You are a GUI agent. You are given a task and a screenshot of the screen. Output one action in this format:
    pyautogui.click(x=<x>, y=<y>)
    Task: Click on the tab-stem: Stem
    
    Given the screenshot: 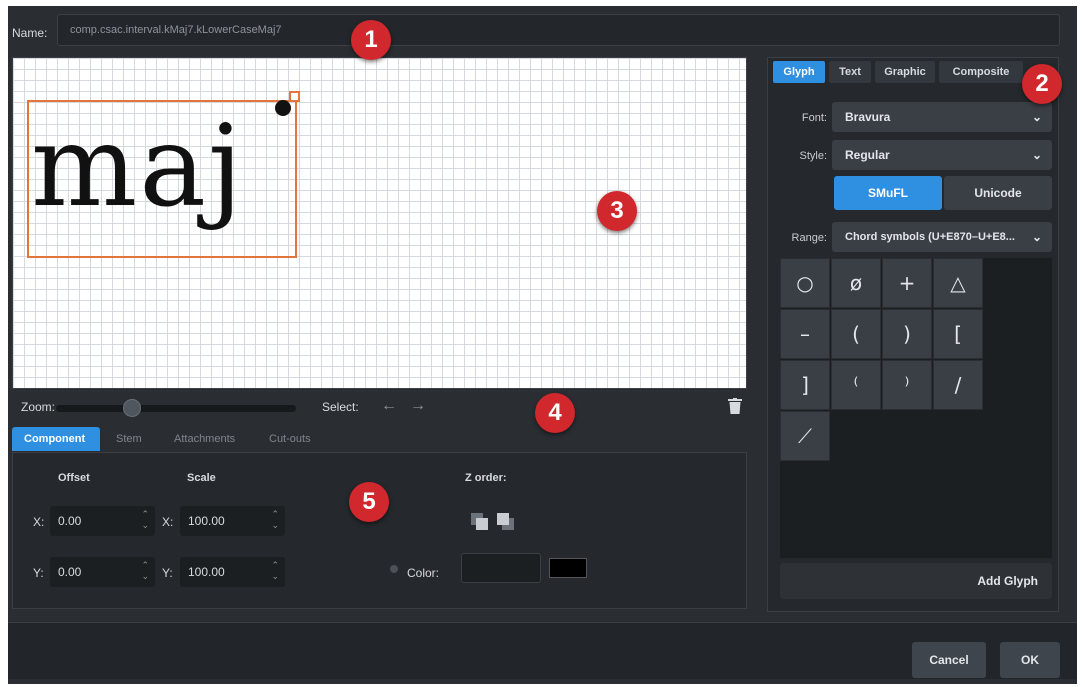 What is the action you would take?
    pyautogui.click(x=129, y=439)
    